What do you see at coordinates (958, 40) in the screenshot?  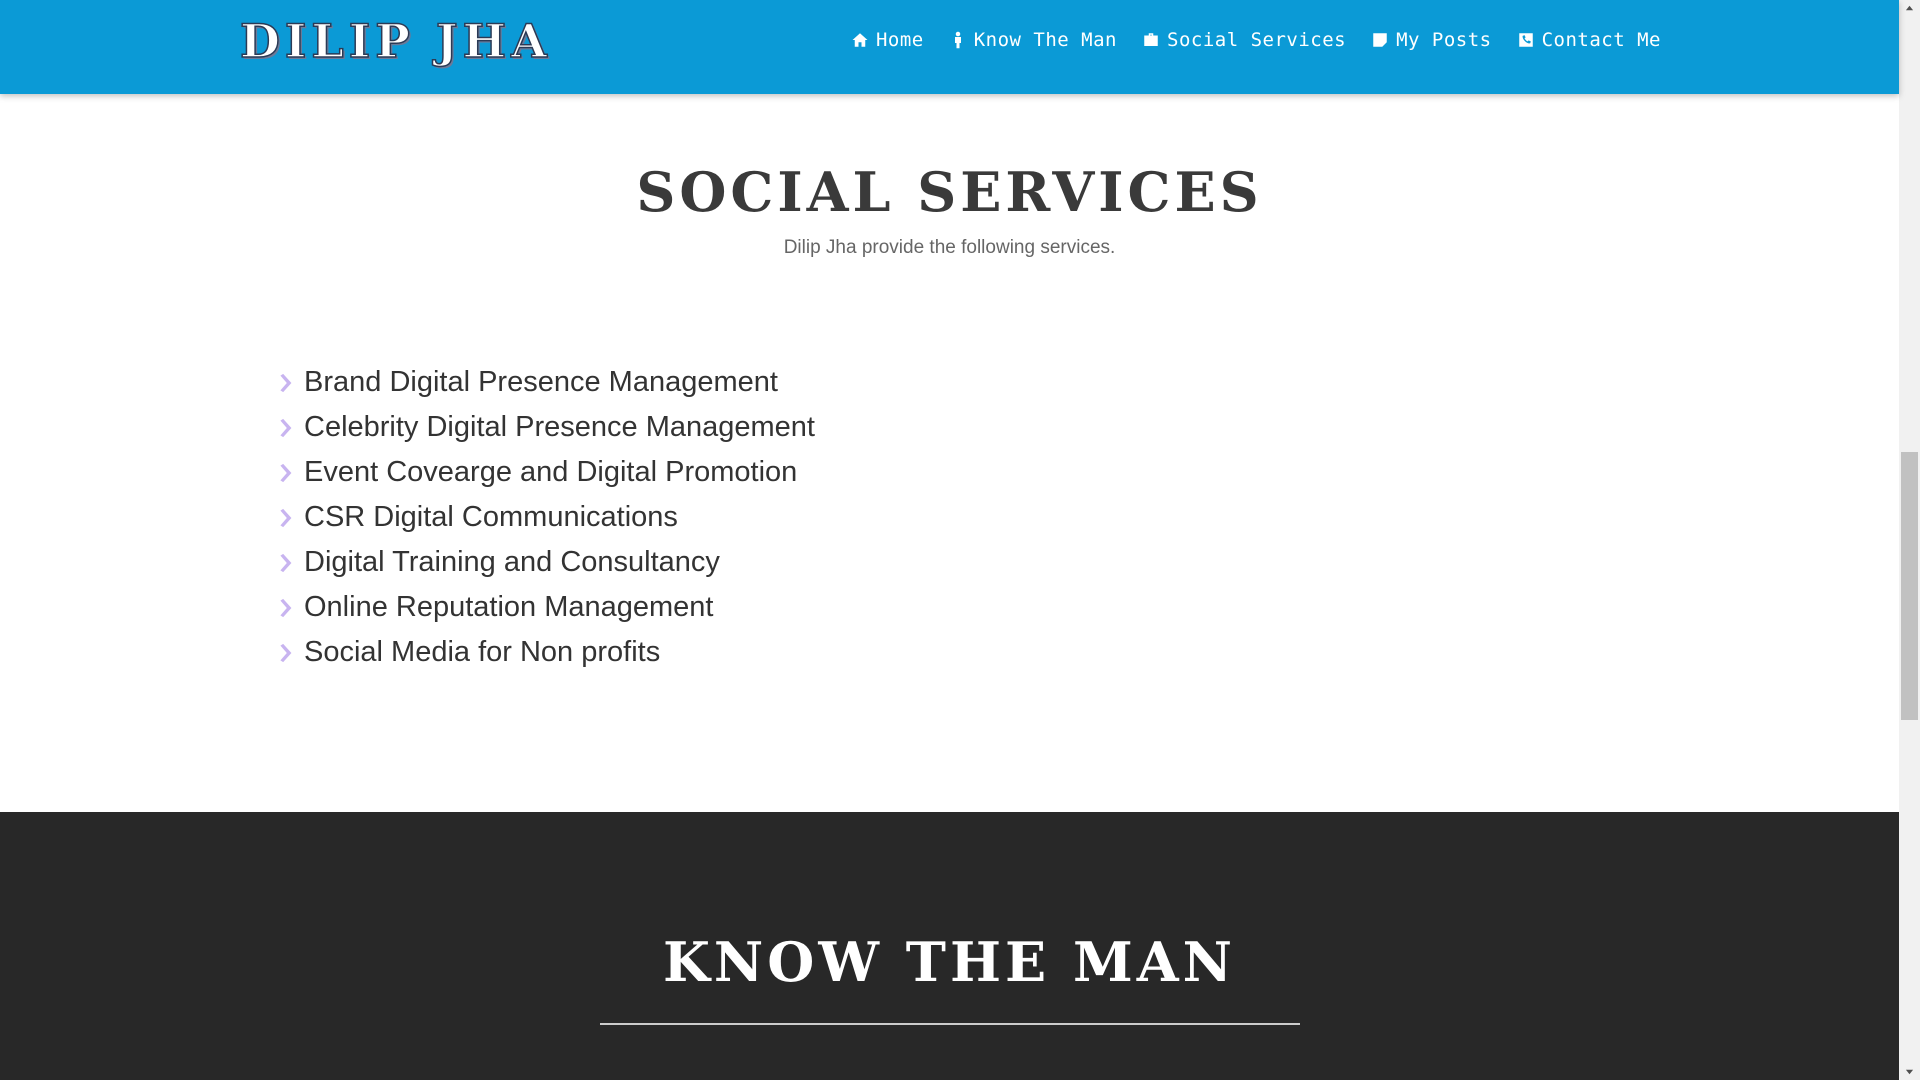 I see `person-icon` at bounding box center [958, 40].